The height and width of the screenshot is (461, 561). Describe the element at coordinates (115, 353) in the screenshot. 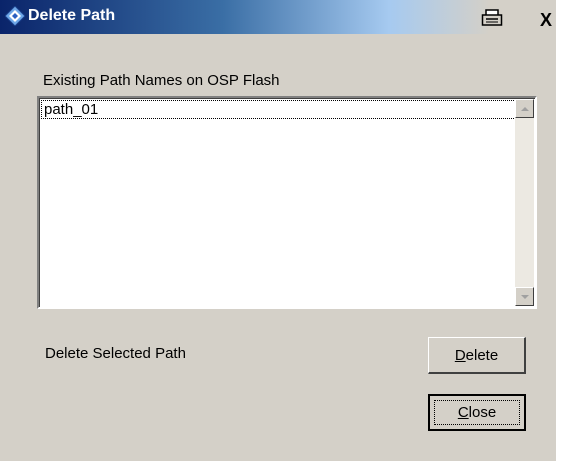

I see `delete-selected-label: Delete Selected Path` at that location.